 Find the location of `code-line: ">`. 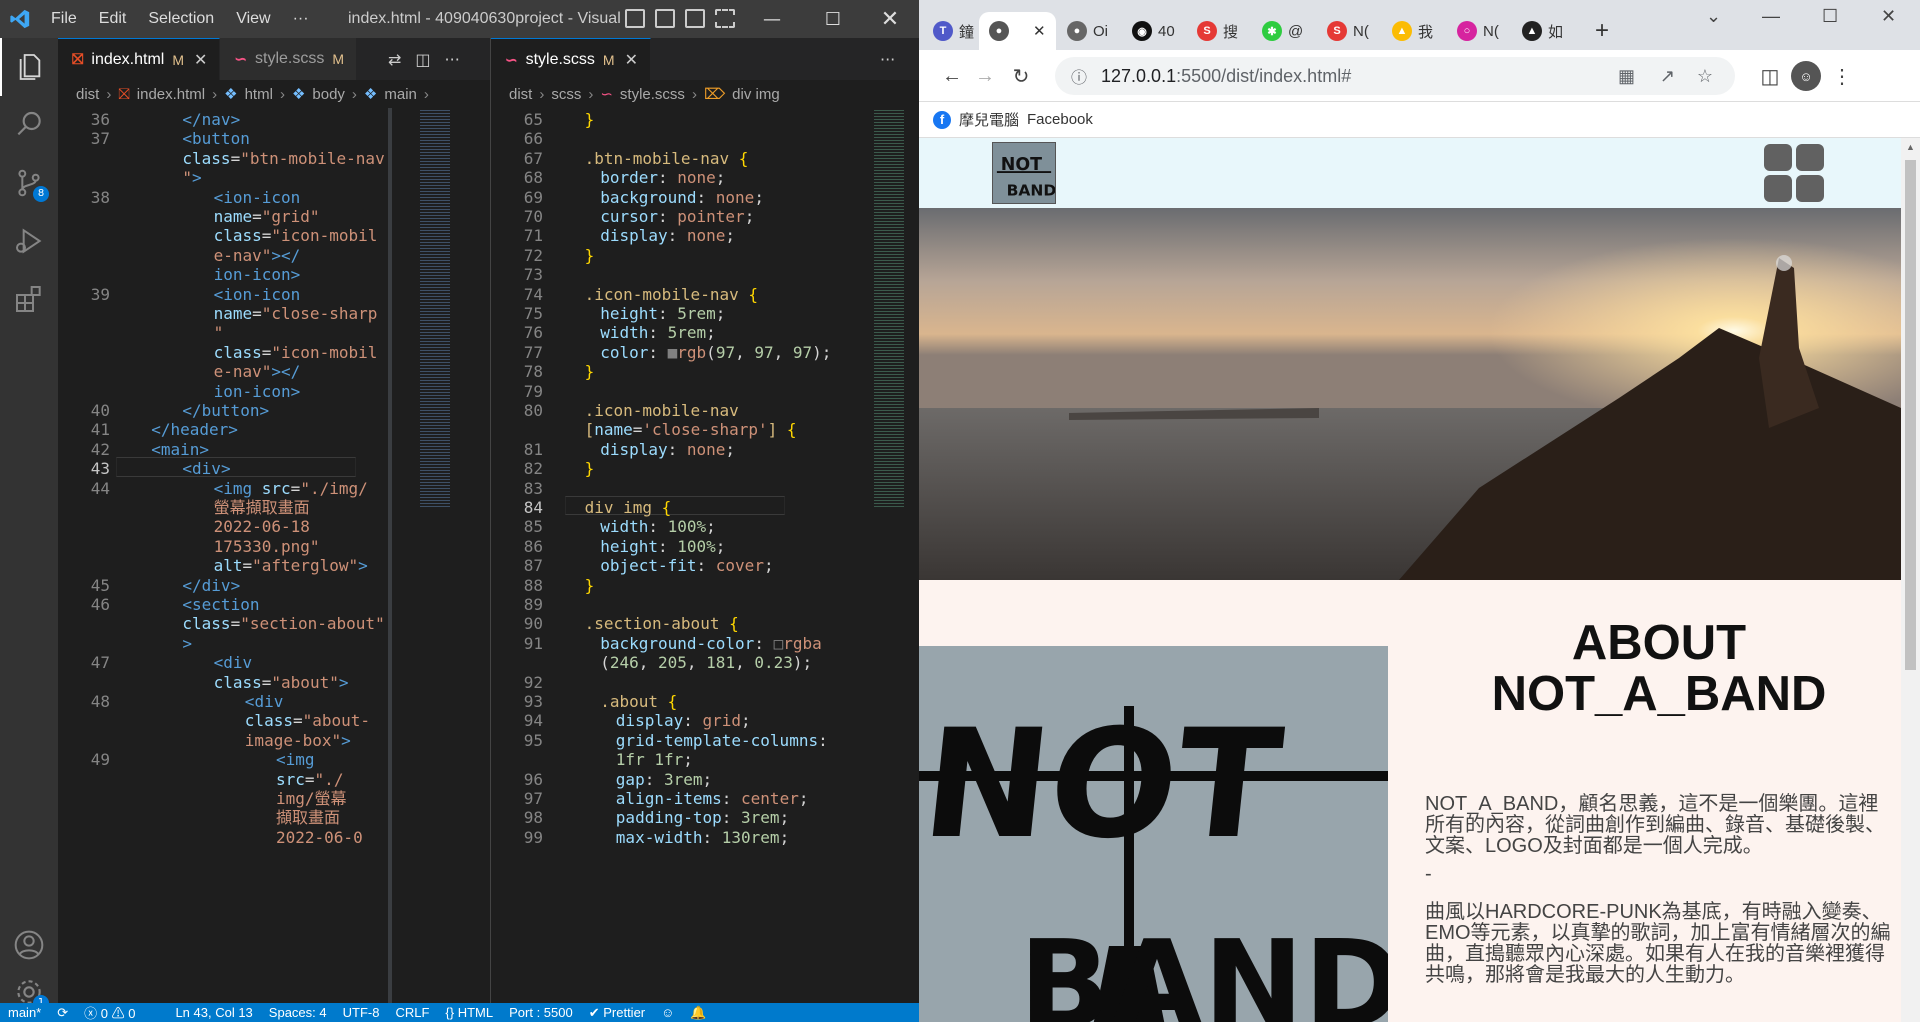

code-line: "> is located at coordinates (191, 178).